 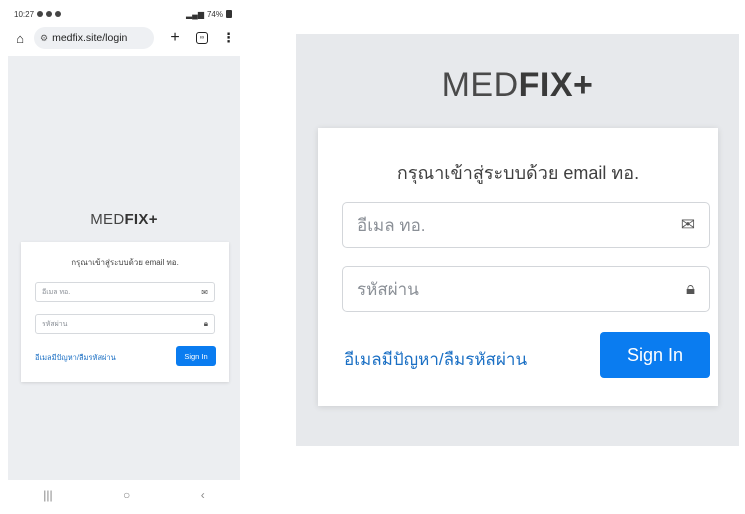 I want to click on tab-switcher-icon: ∞, so click(x=202, y=38).